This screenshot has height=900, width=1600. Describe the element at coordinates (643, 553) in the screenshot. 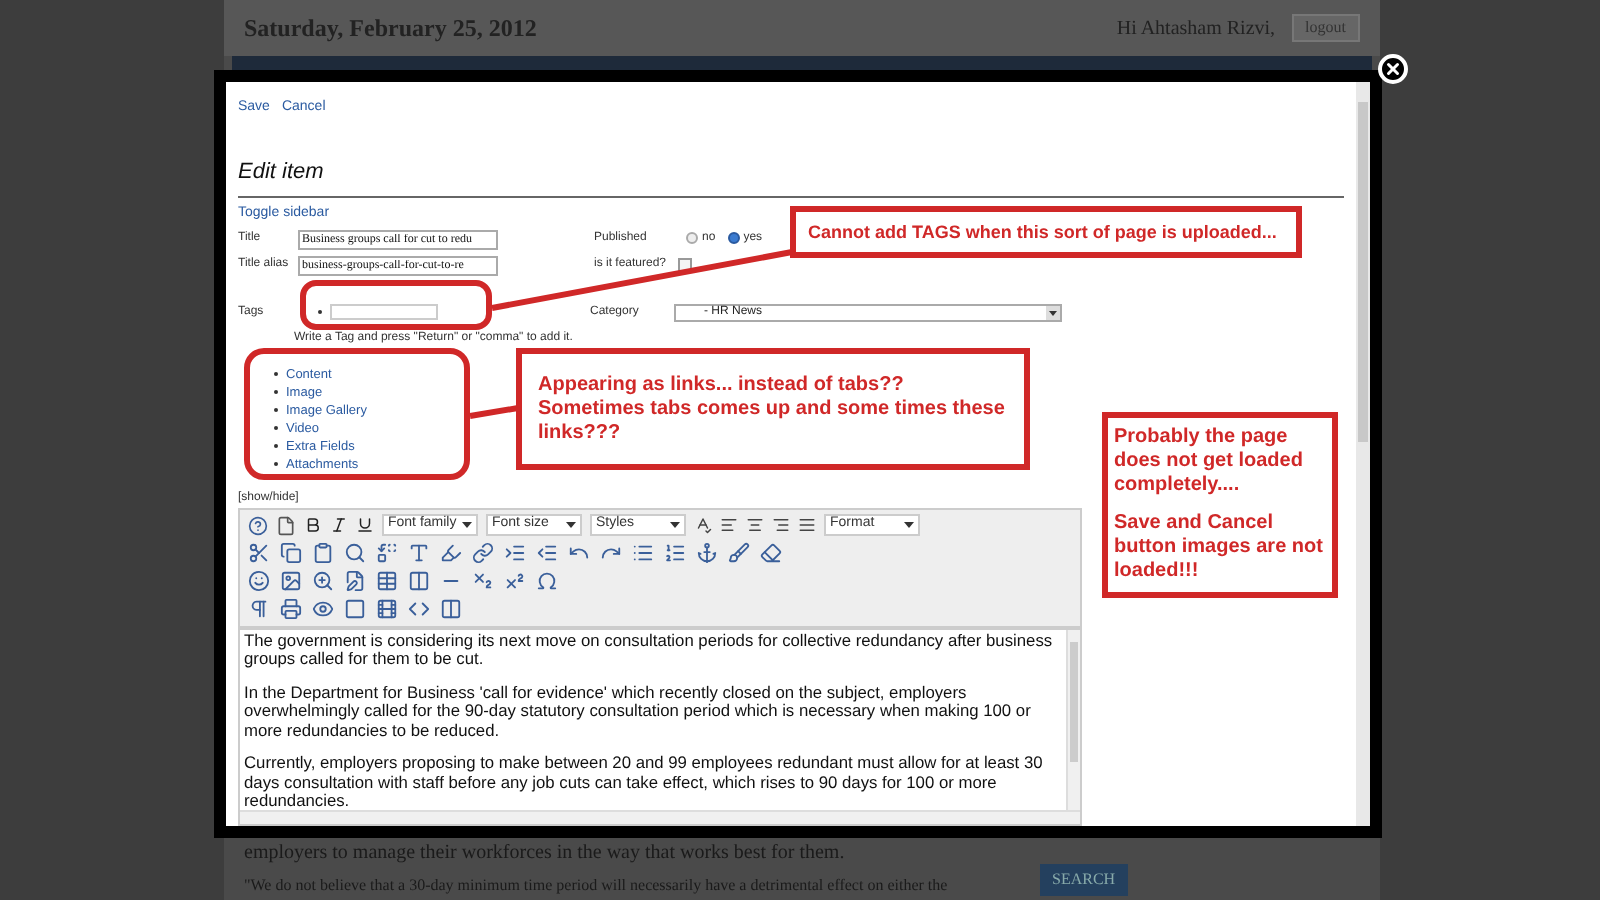

I see `bullet-list-icon` at that location.